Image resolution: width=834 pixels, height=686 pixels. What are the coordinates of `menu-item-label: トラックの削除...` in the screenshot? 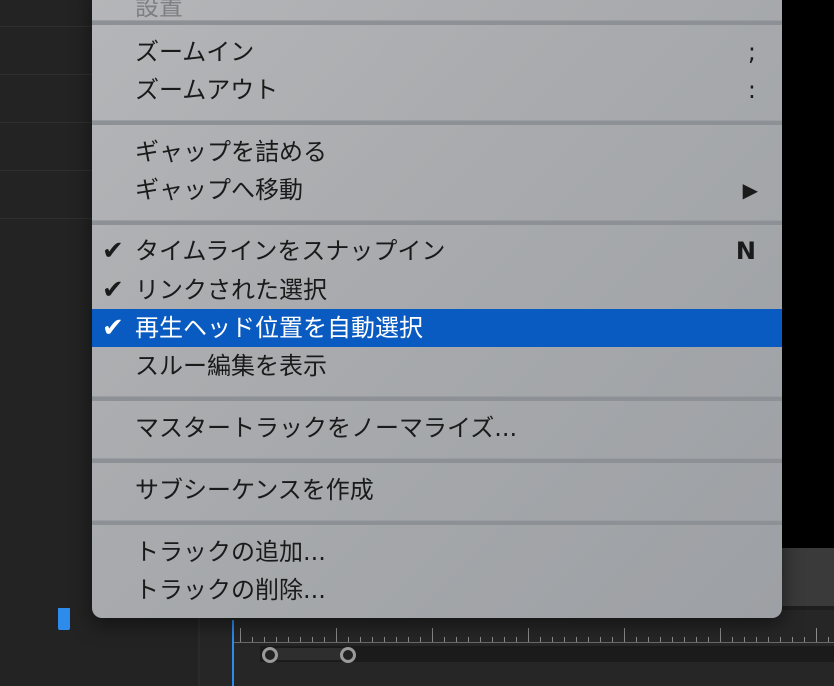 It's located at (230, 590).